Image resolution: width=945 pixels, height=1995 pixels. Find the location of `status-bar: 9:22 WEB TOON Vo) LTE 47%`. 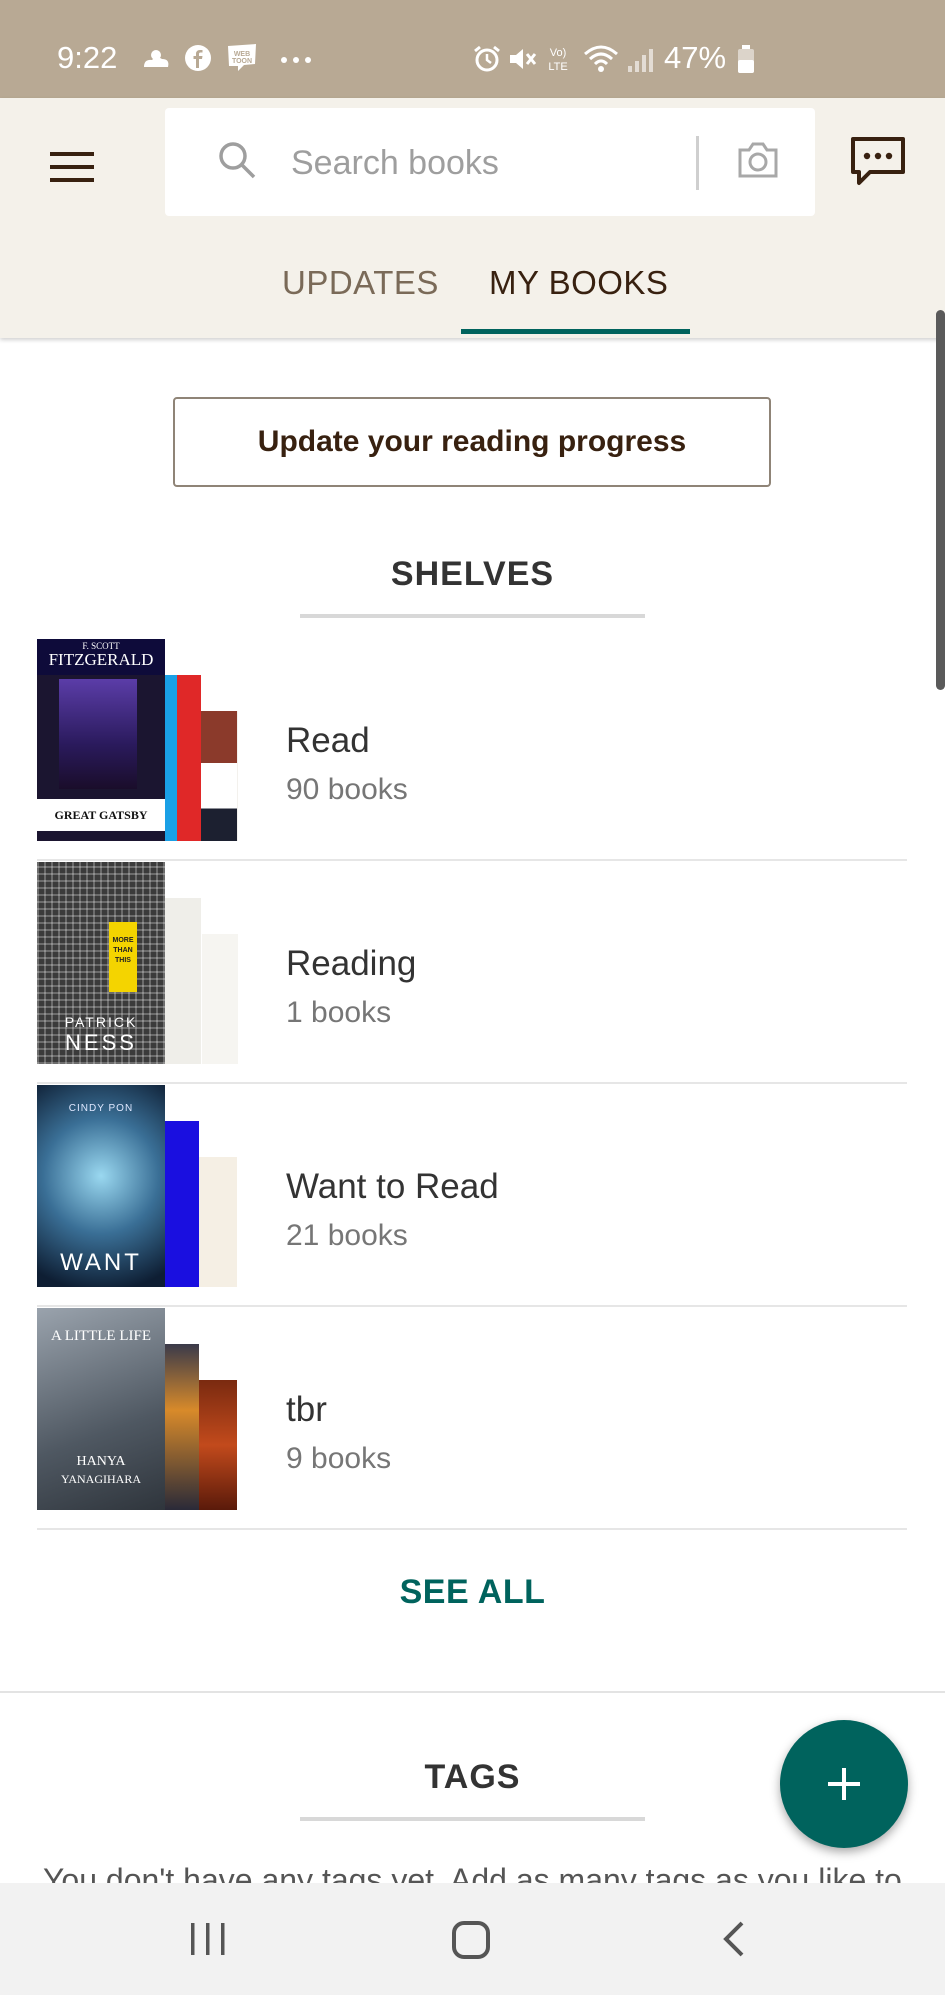

status-bar: 9:22 WEB TOON Vo) LTE 47% is located at coordinates (472, 49).